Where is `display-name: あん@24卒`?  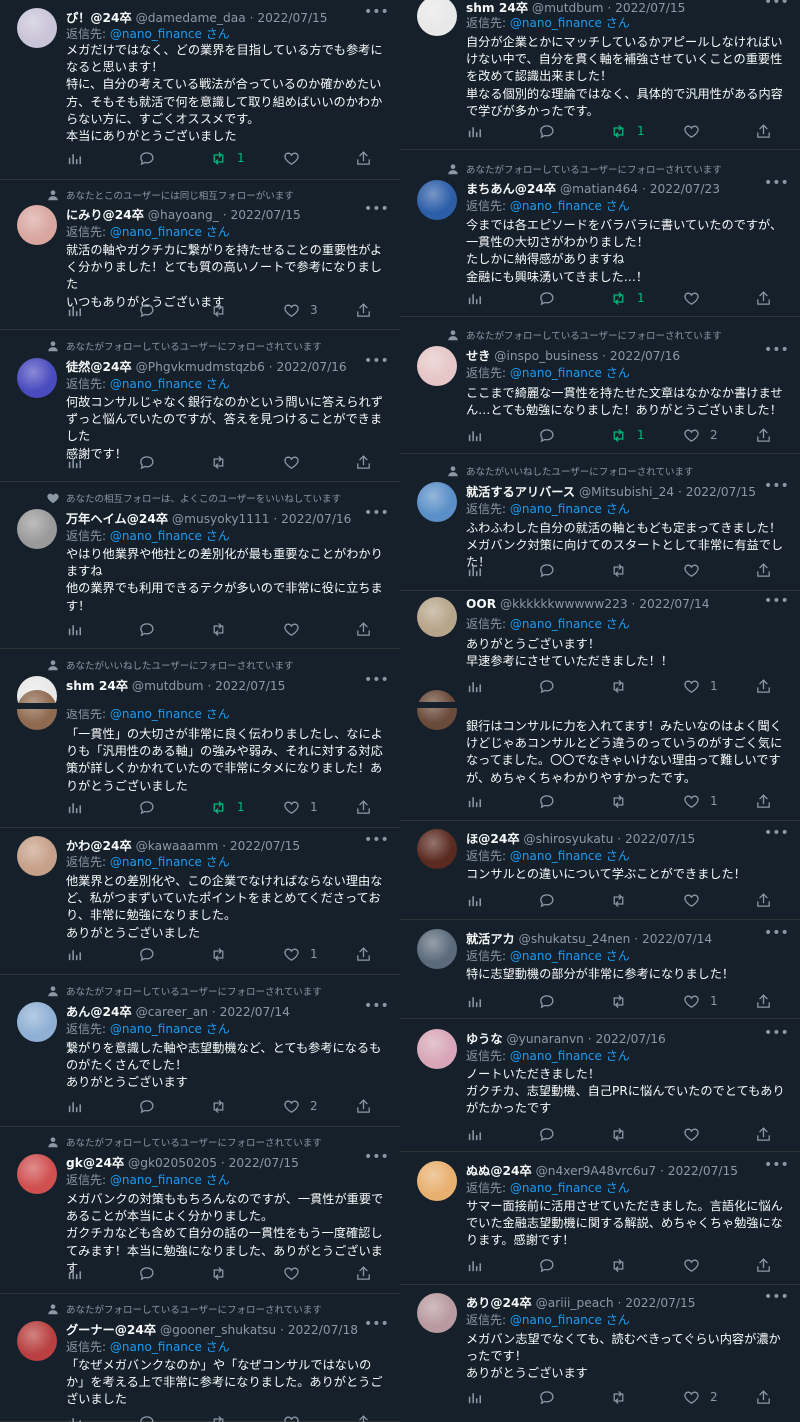 display-name: あん@24卒 is located at coordinates (99, 1012).